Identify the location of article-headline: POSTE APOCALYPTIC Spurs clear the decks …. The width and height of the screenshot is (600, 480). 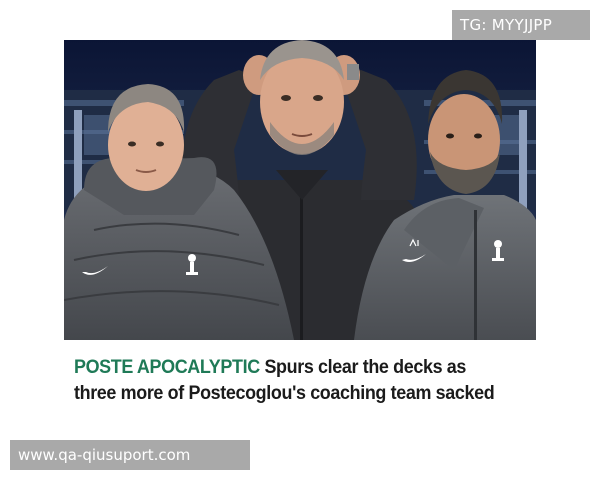
(285, 380).